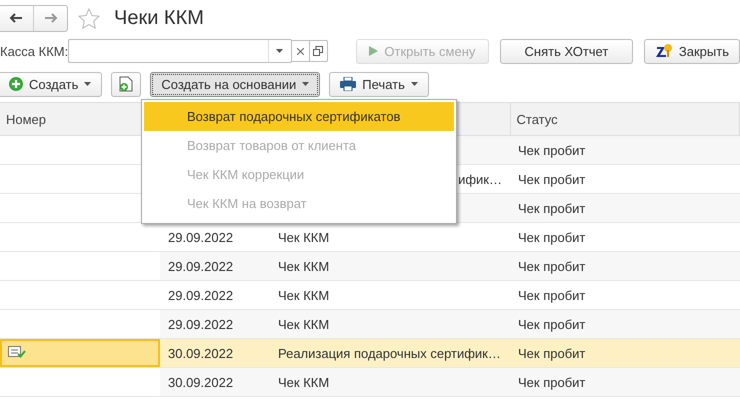 Image resolution: width=740 pixels, height=403 pixels. What do you see at coordinates (89, 18) in the screenshot?
I see `star-icon` at bounding box center [89, 18].